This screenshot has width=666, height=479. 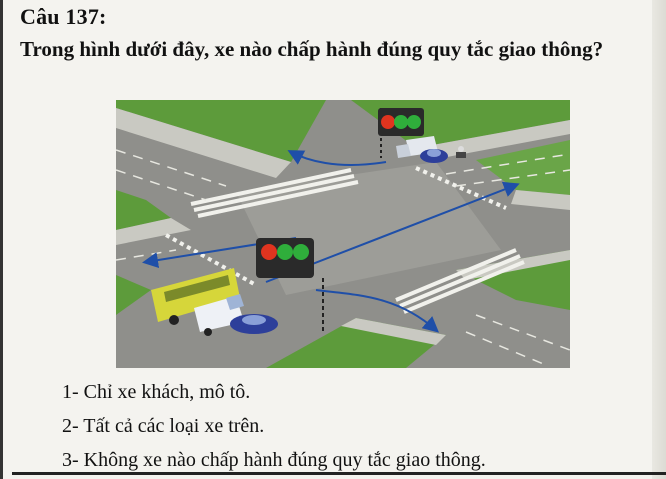 What do you see at coordinates (163, 426) in the screenshot?
I see `answer-option-2: 2- Tất cả các loại xe trên.` at bounding box center [163, 426].